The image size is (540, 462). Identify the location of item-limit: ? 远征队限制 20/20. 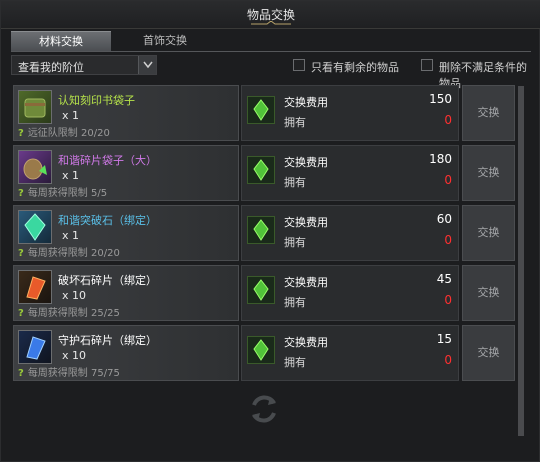
(64, 131).